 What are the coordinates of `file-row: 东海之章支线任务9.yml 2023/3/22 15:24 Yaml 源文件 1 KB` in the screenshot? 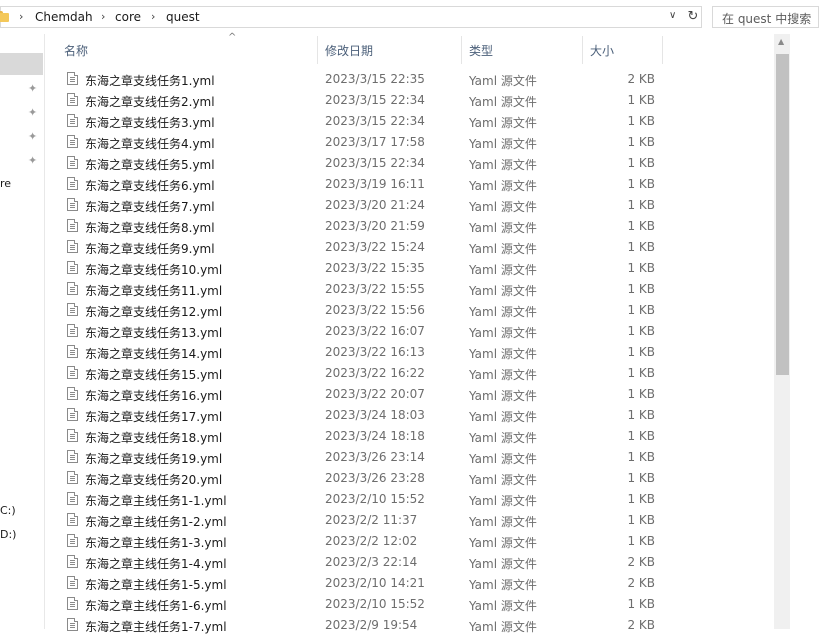 It's located at (409, 246).